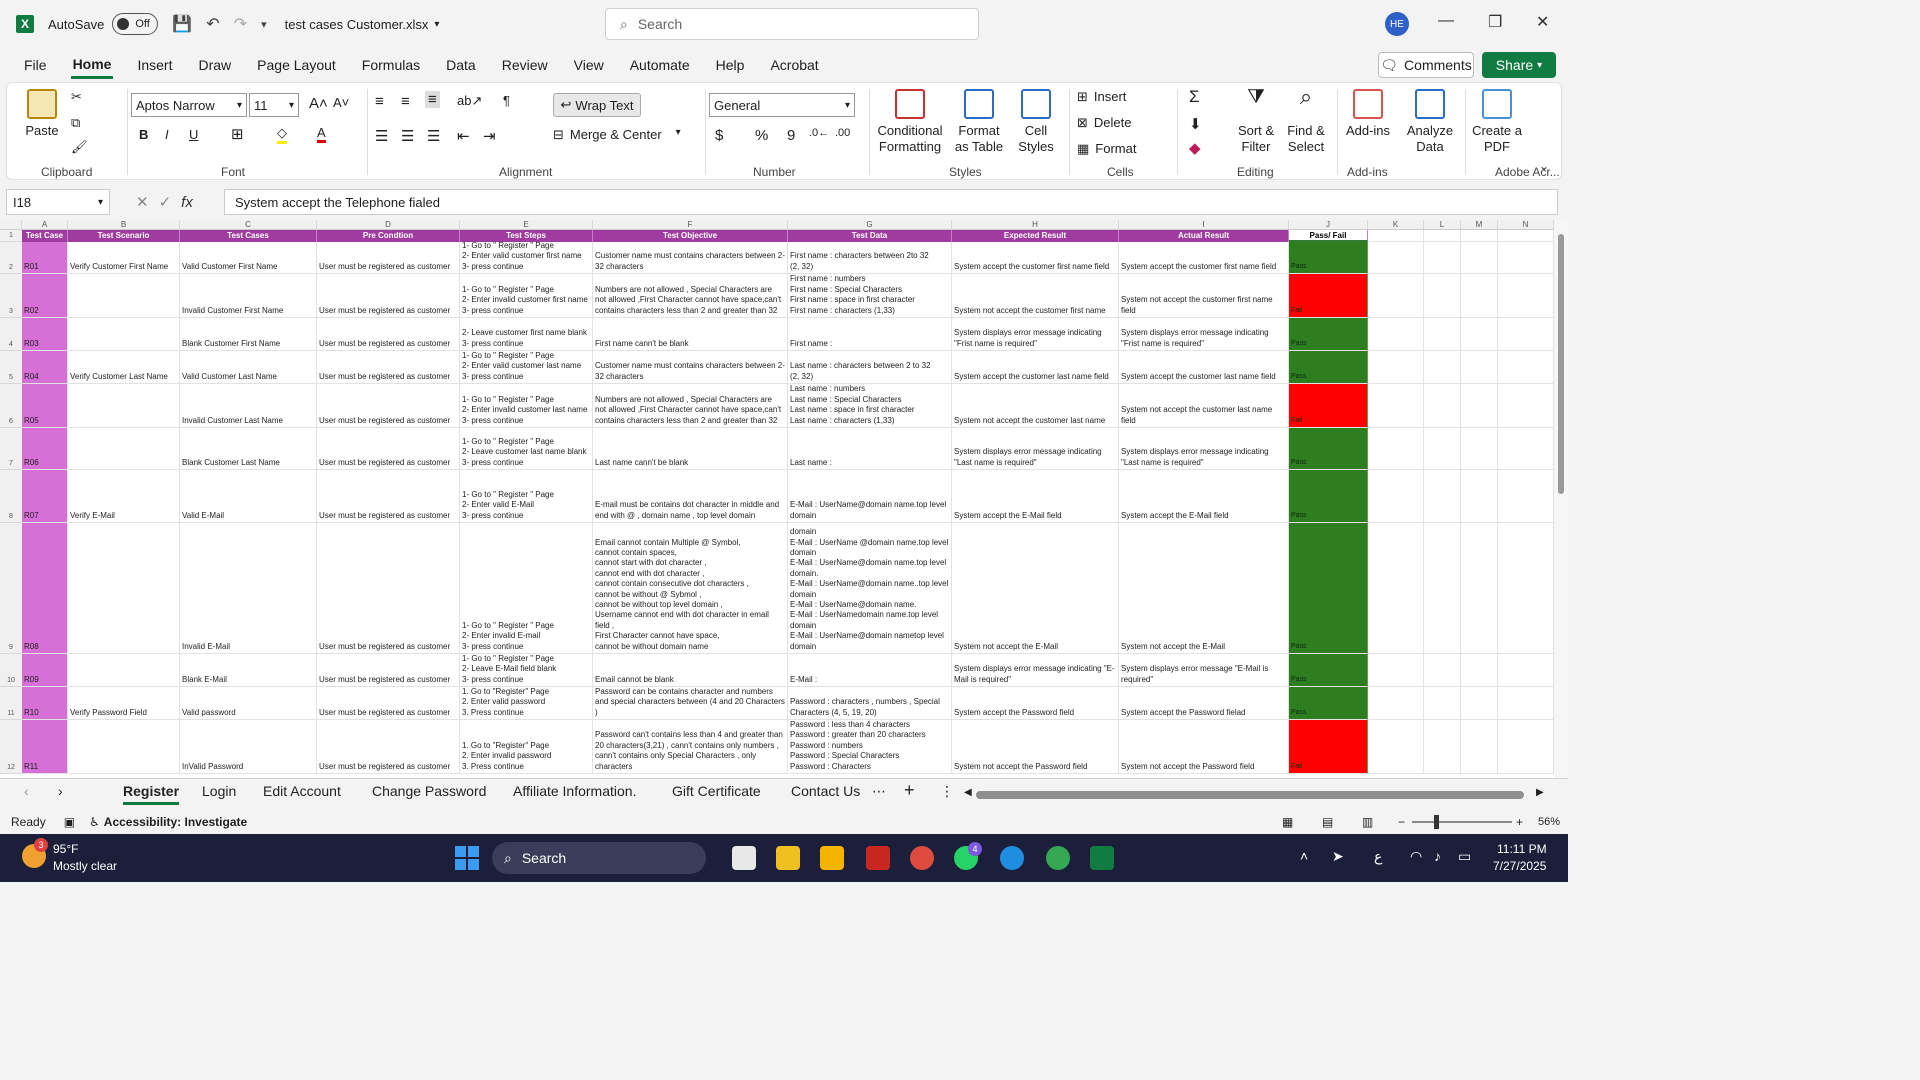 The width and height of the screenshot is (1920, 1080). I want to click on insert-cells-button: ⊞ Insert, so click(1101, 97).